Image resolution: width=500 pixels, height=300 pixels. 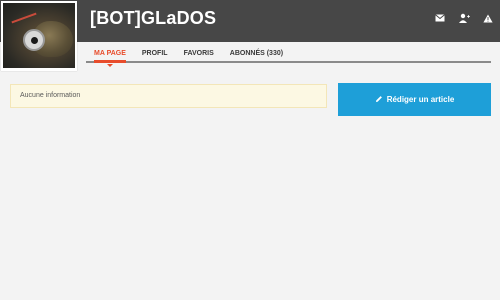 I want to click on info-notice: Aucune information, so click(x=168, y=96).